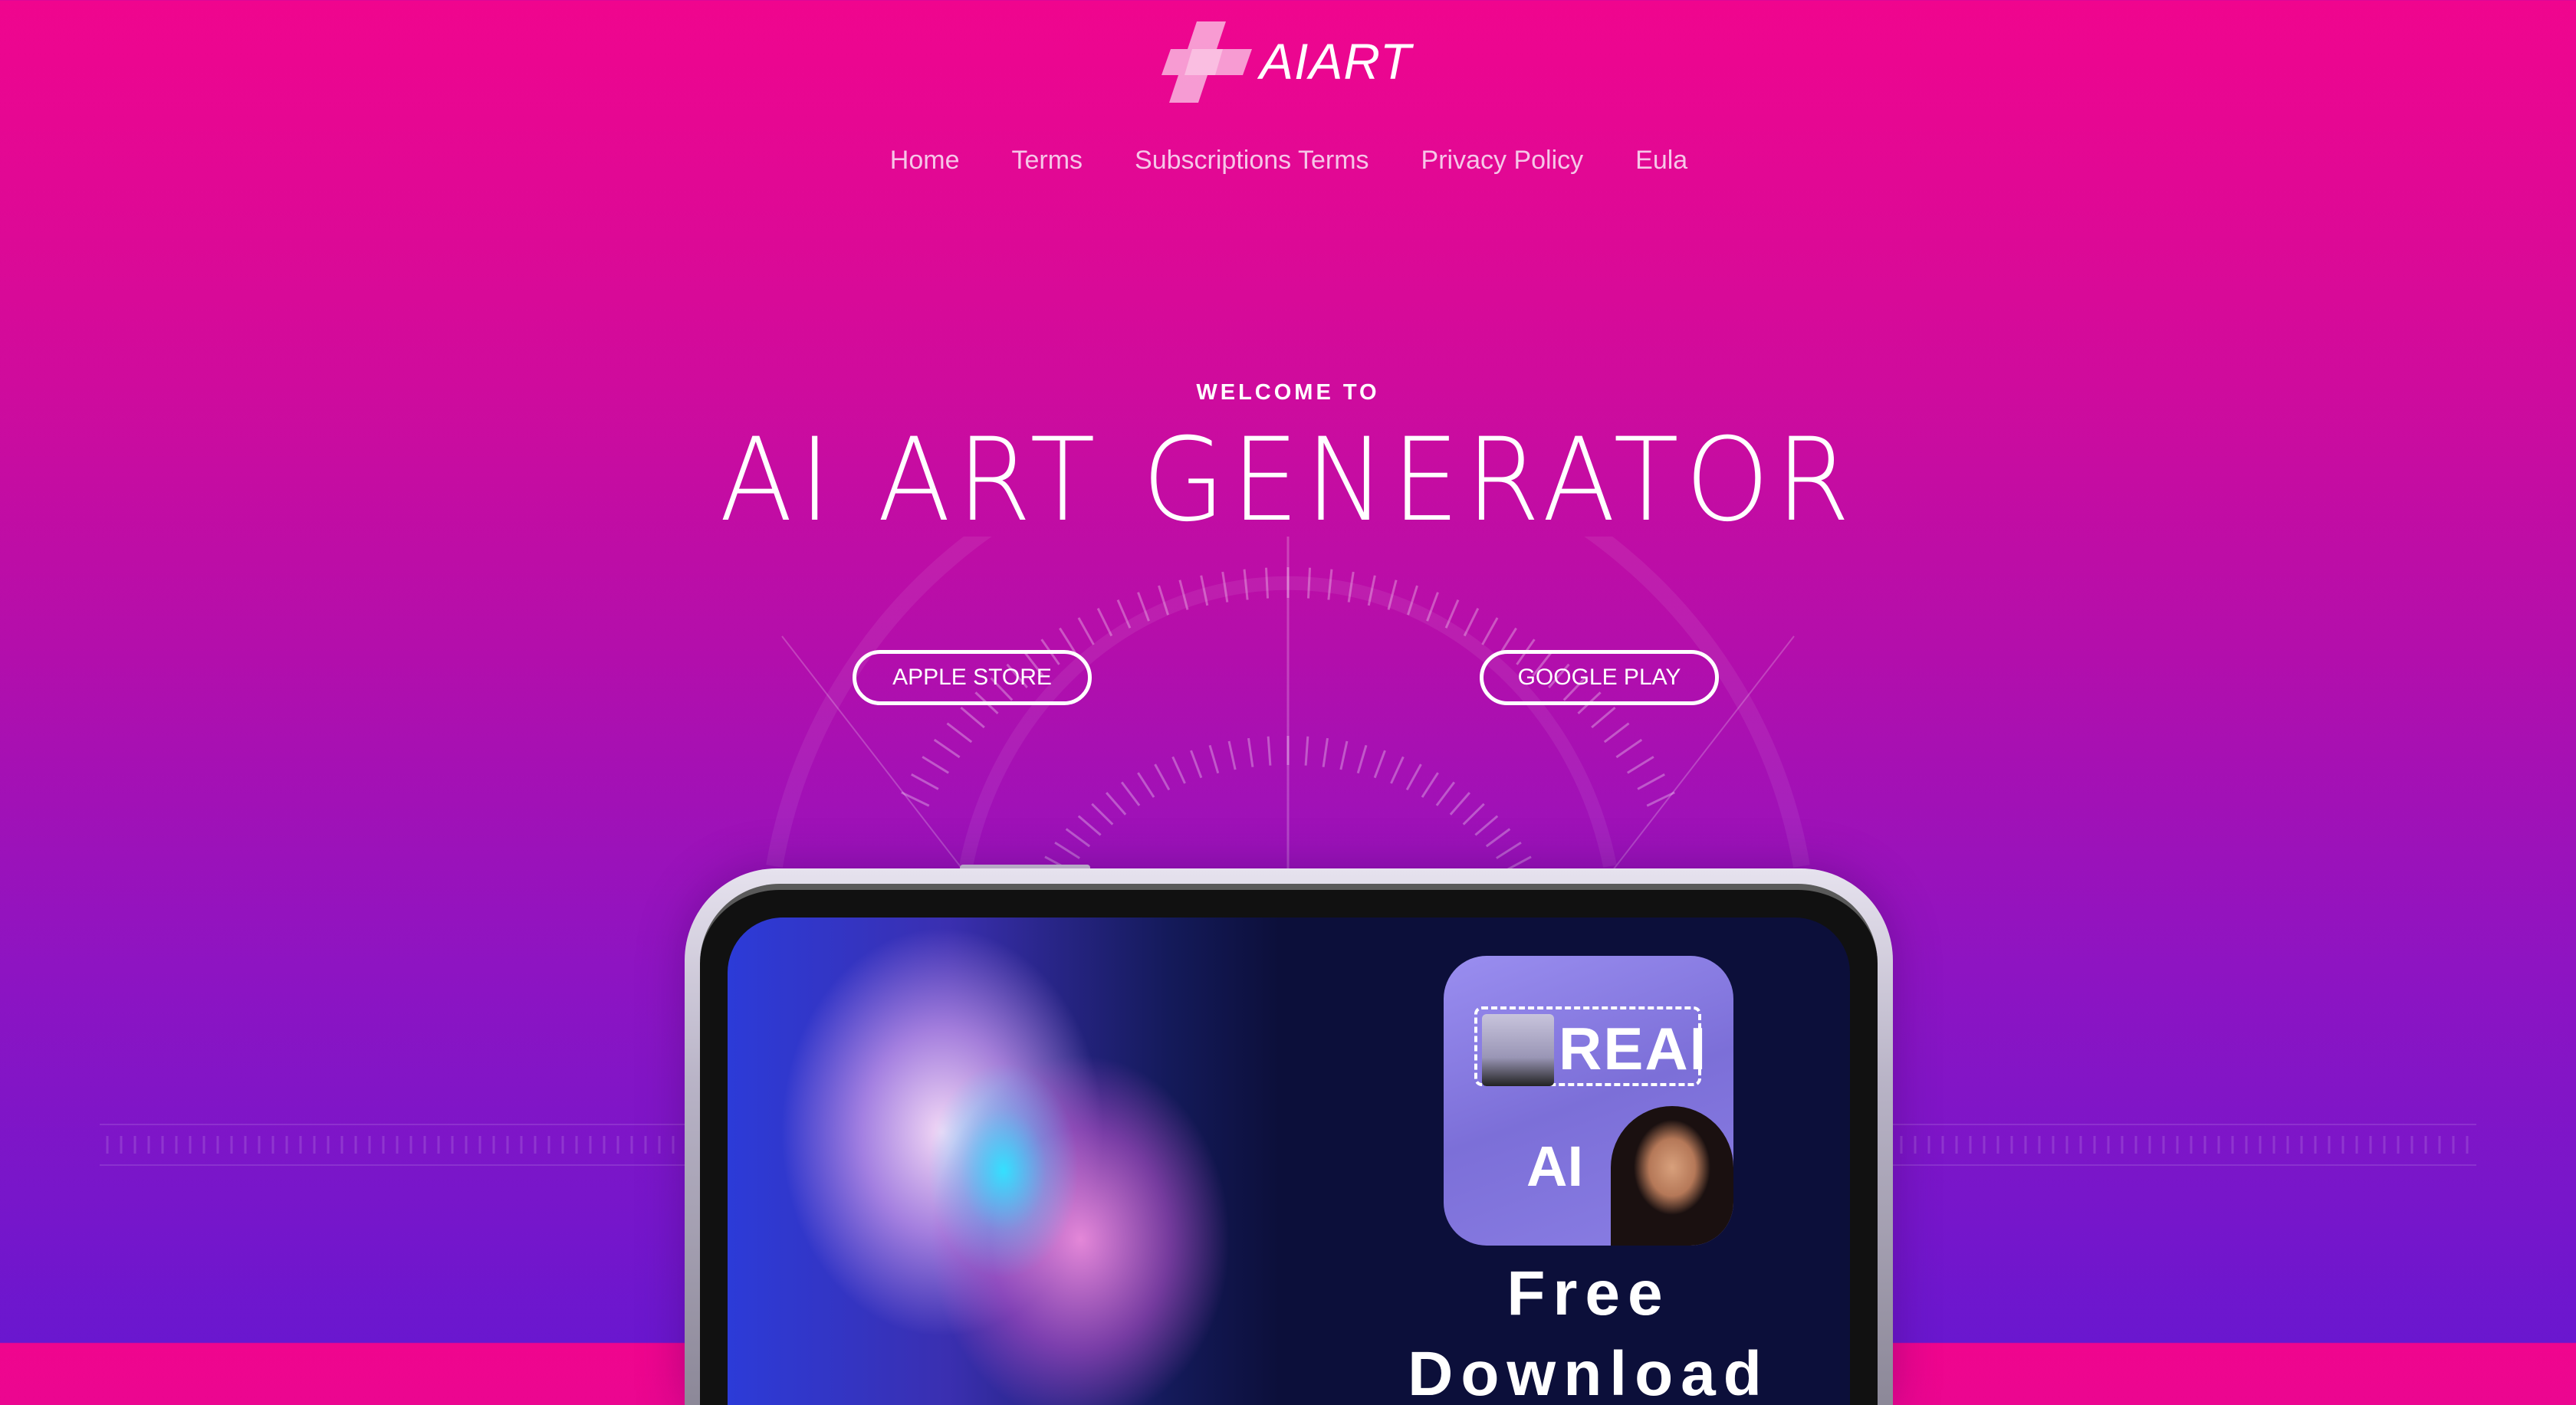 Image resolution: width=2576 pixels, height=1405 pixels. Describe the element at coordinates (1634, 1048) in the screenshot. I see `app-icon-label-top: REAI` at that location.